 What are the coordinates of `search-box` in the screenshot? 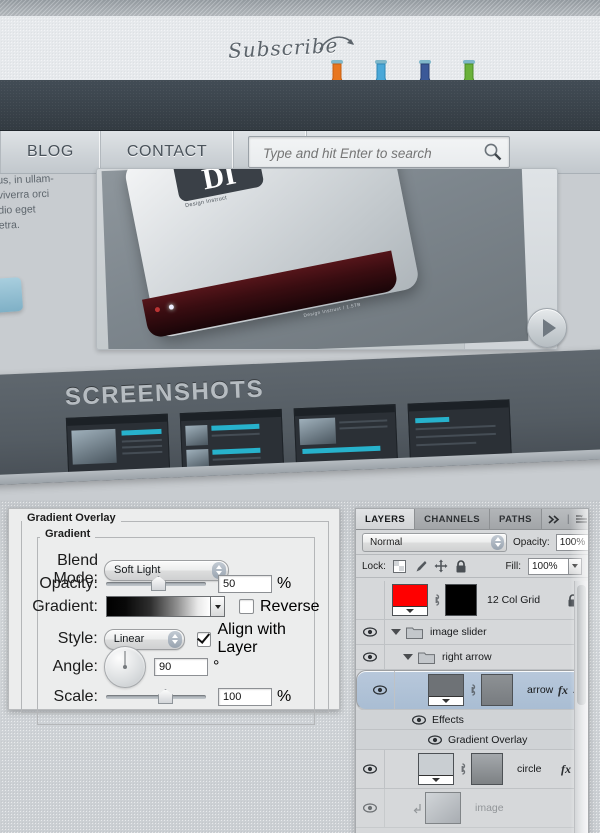 It's located at (379, 152).